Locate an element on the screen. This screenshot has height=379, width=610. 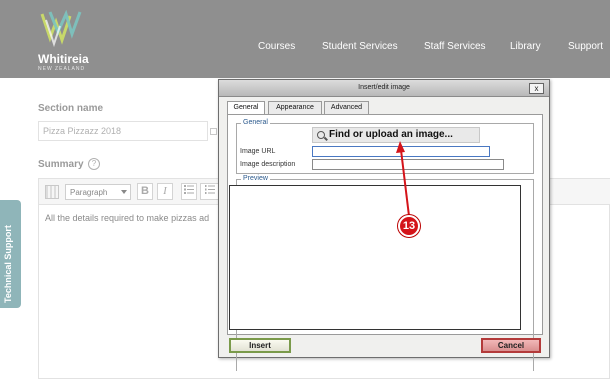
step-number-badge: 13 is located at coordinates (409, 226).